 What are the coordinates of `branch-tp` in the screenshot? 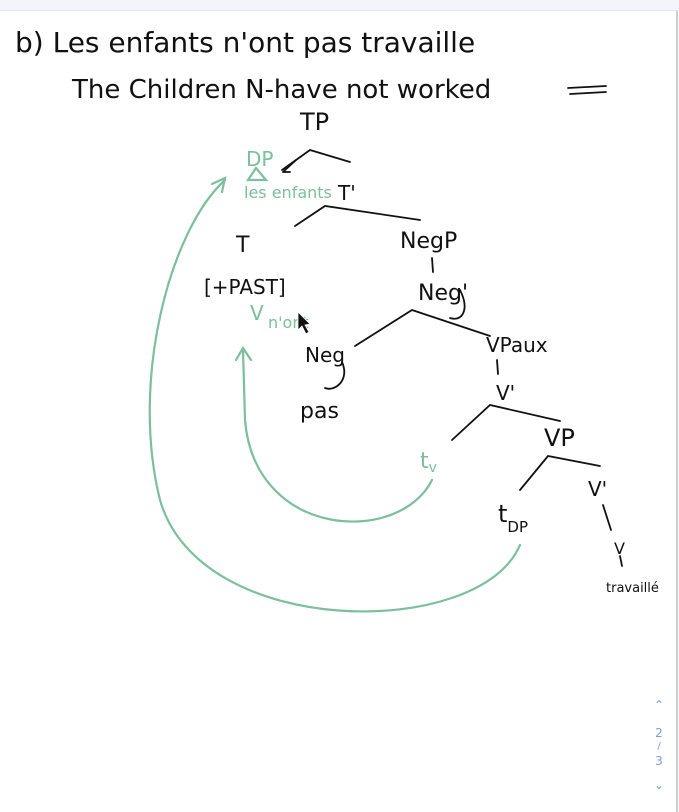 It's located at (316, 160).